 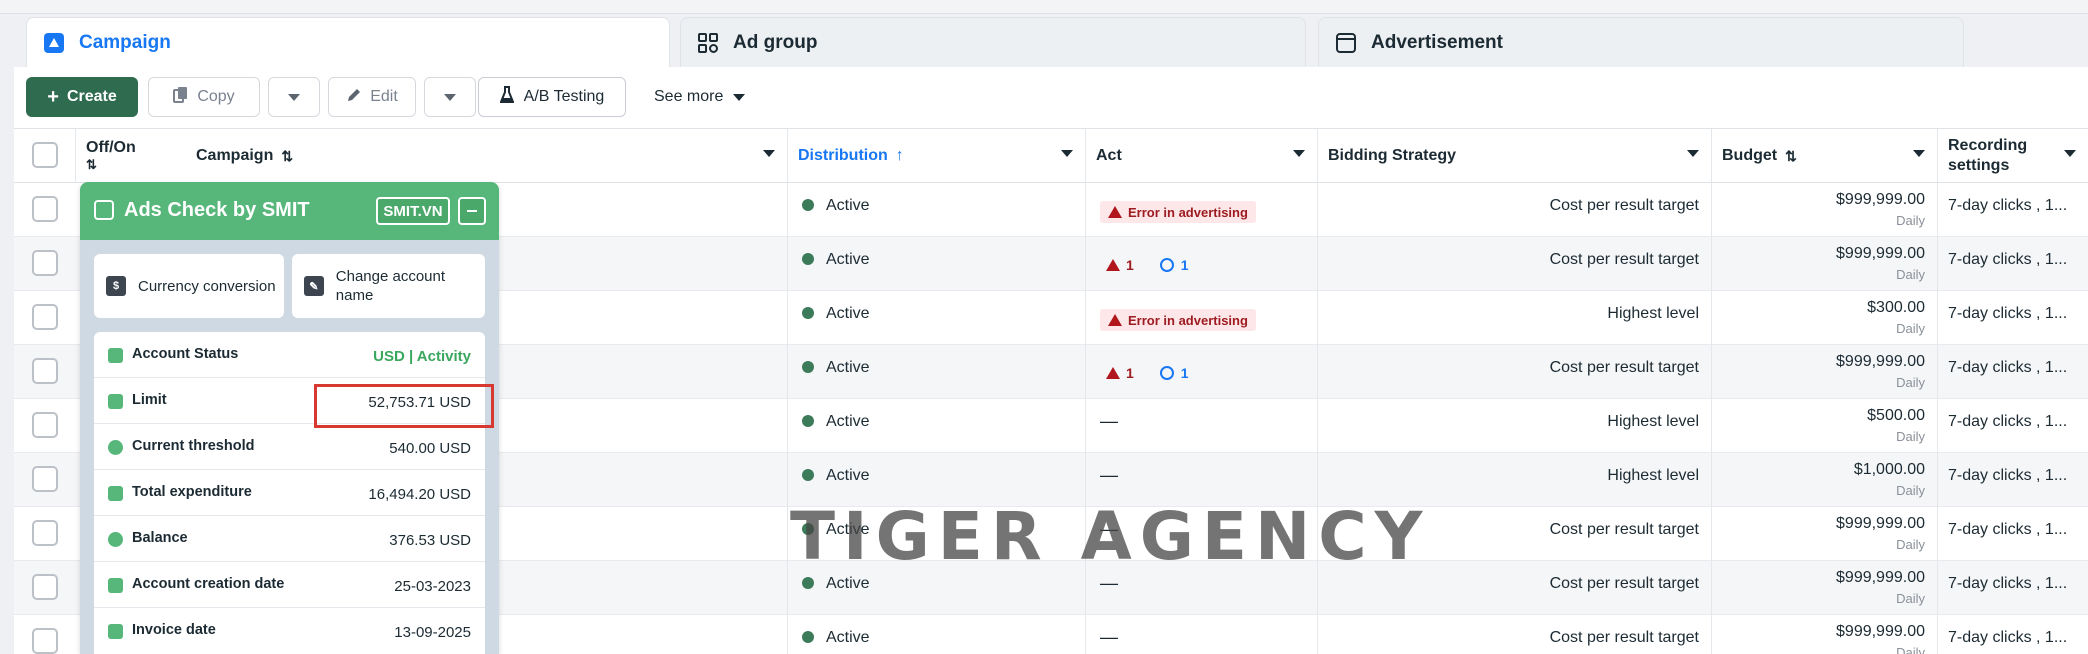 What do you see at coordinates (937, 264) in the screenshot?
I see `distribution-cell: Active` at bounding box center [937, 264].